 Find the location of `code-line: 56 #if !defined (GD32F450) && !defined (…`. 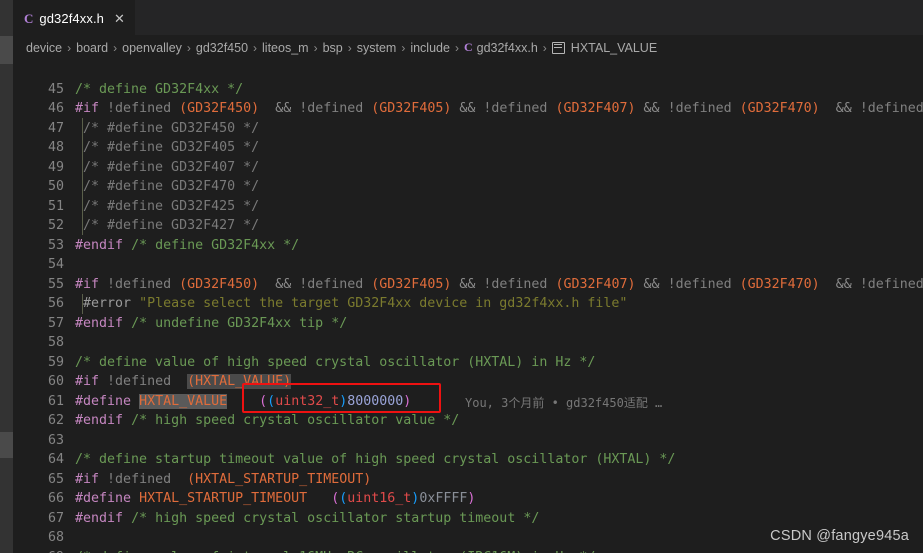

code-line: 56 #if !defined (GD32F450) && !defined (… is located at coordinates (468, 293).